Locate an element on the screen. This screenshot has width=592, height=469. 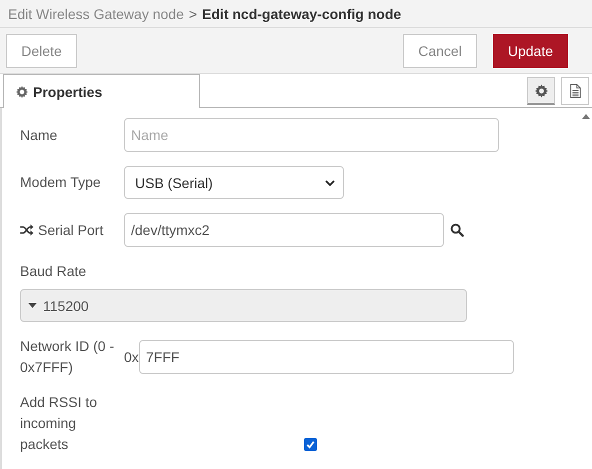
delete-button: Delete is located at coordinates (41, 51).